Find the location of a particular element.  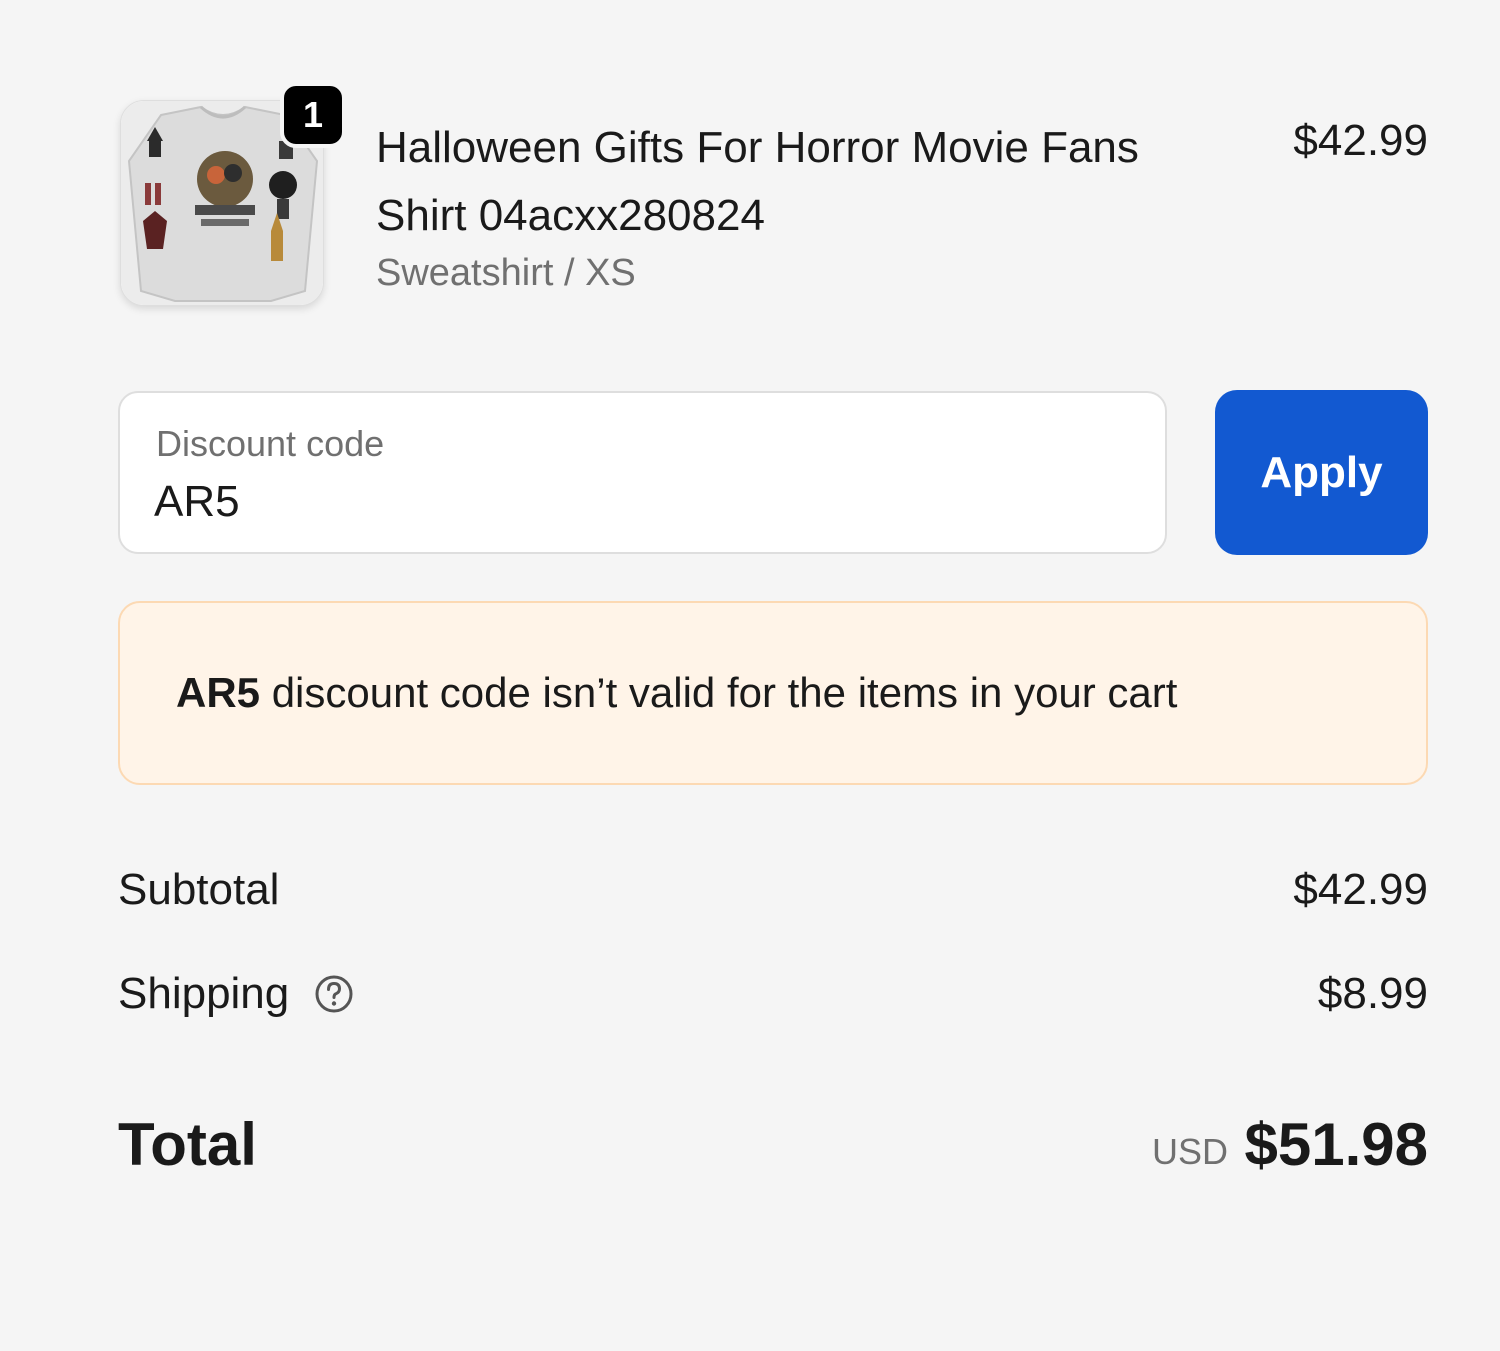

shipping-label: Shipping is located at coordinates (204, 993).